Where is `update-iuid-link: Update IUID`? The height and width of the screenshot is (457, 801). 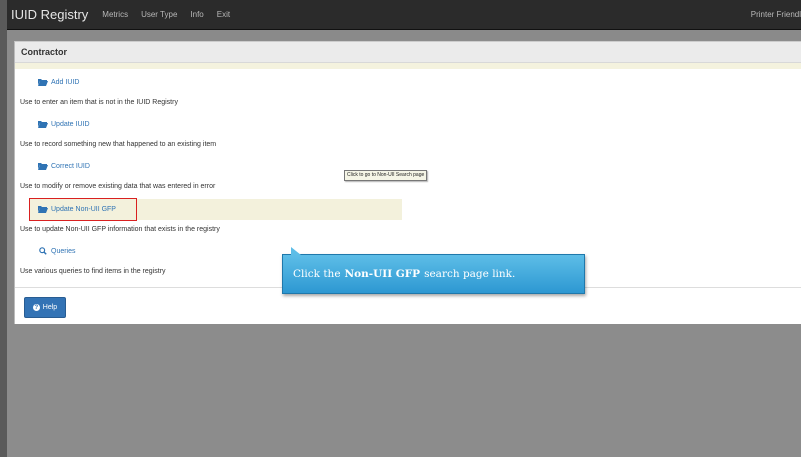
update-iuid-link: Update IUID is located at coordinates (64, 124).